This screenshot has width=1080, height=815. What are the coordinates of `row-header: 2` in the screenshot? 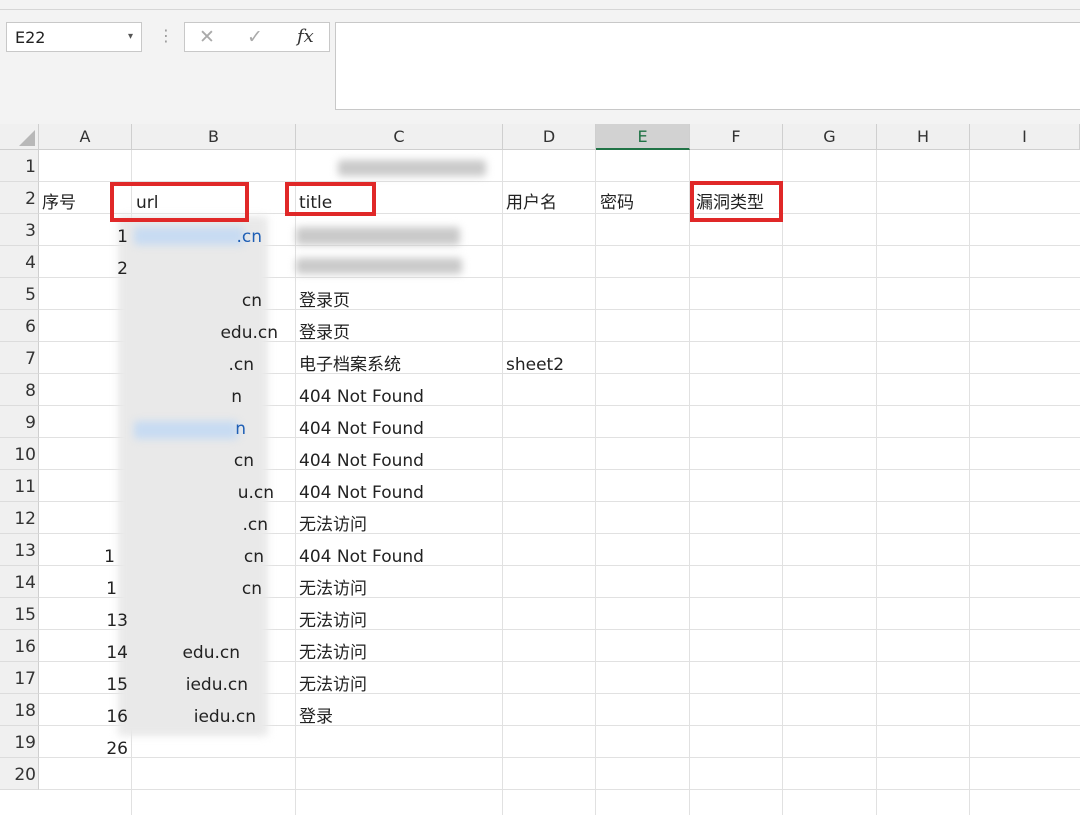 It's located at (19, 198).